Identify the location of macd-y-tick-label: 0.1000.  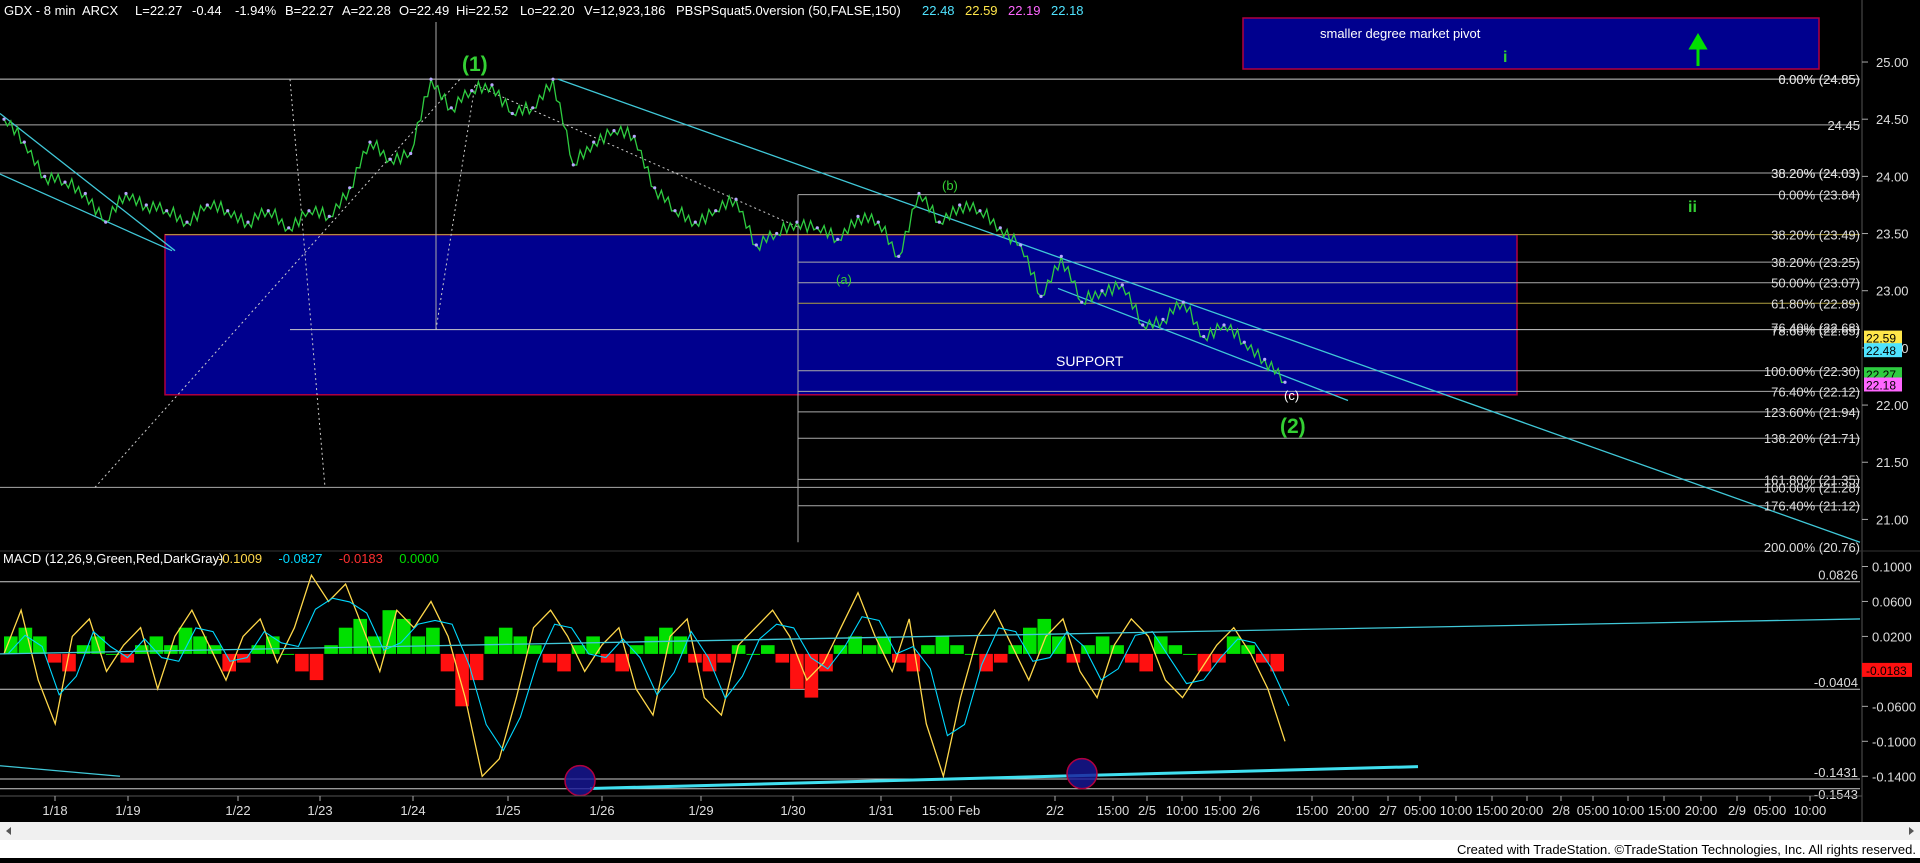
(1892, 566).